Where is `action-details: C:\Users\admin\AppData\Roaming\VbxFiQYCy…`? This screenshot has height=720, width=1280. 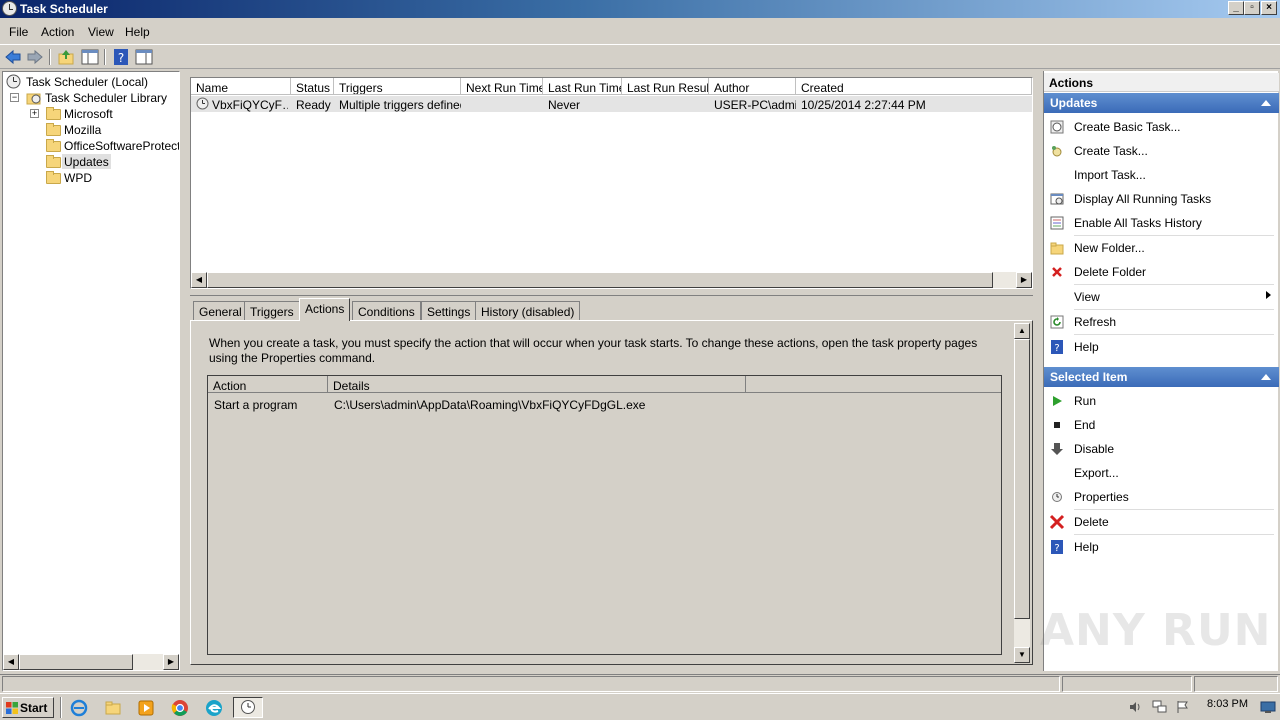
action-details: C:\Users\admin\AppData\Roaming\VbxFiQYCy… is located at coordinates (490, 405).